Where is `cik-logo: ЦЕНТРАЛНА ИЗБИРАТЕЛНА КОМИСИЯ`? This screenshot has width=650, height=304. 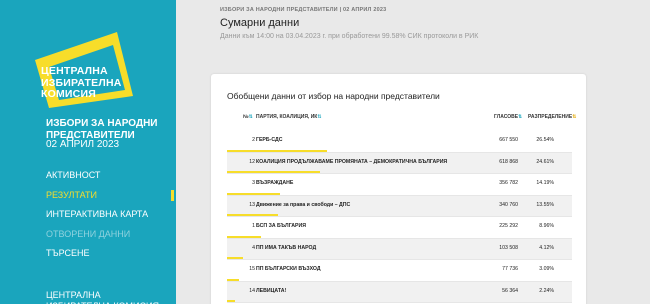 cik-logo: ЦЕНТРАЛНА ИЗБИРАТЕЛНА КОМИСИЯ is located at coordinates (94, 70).